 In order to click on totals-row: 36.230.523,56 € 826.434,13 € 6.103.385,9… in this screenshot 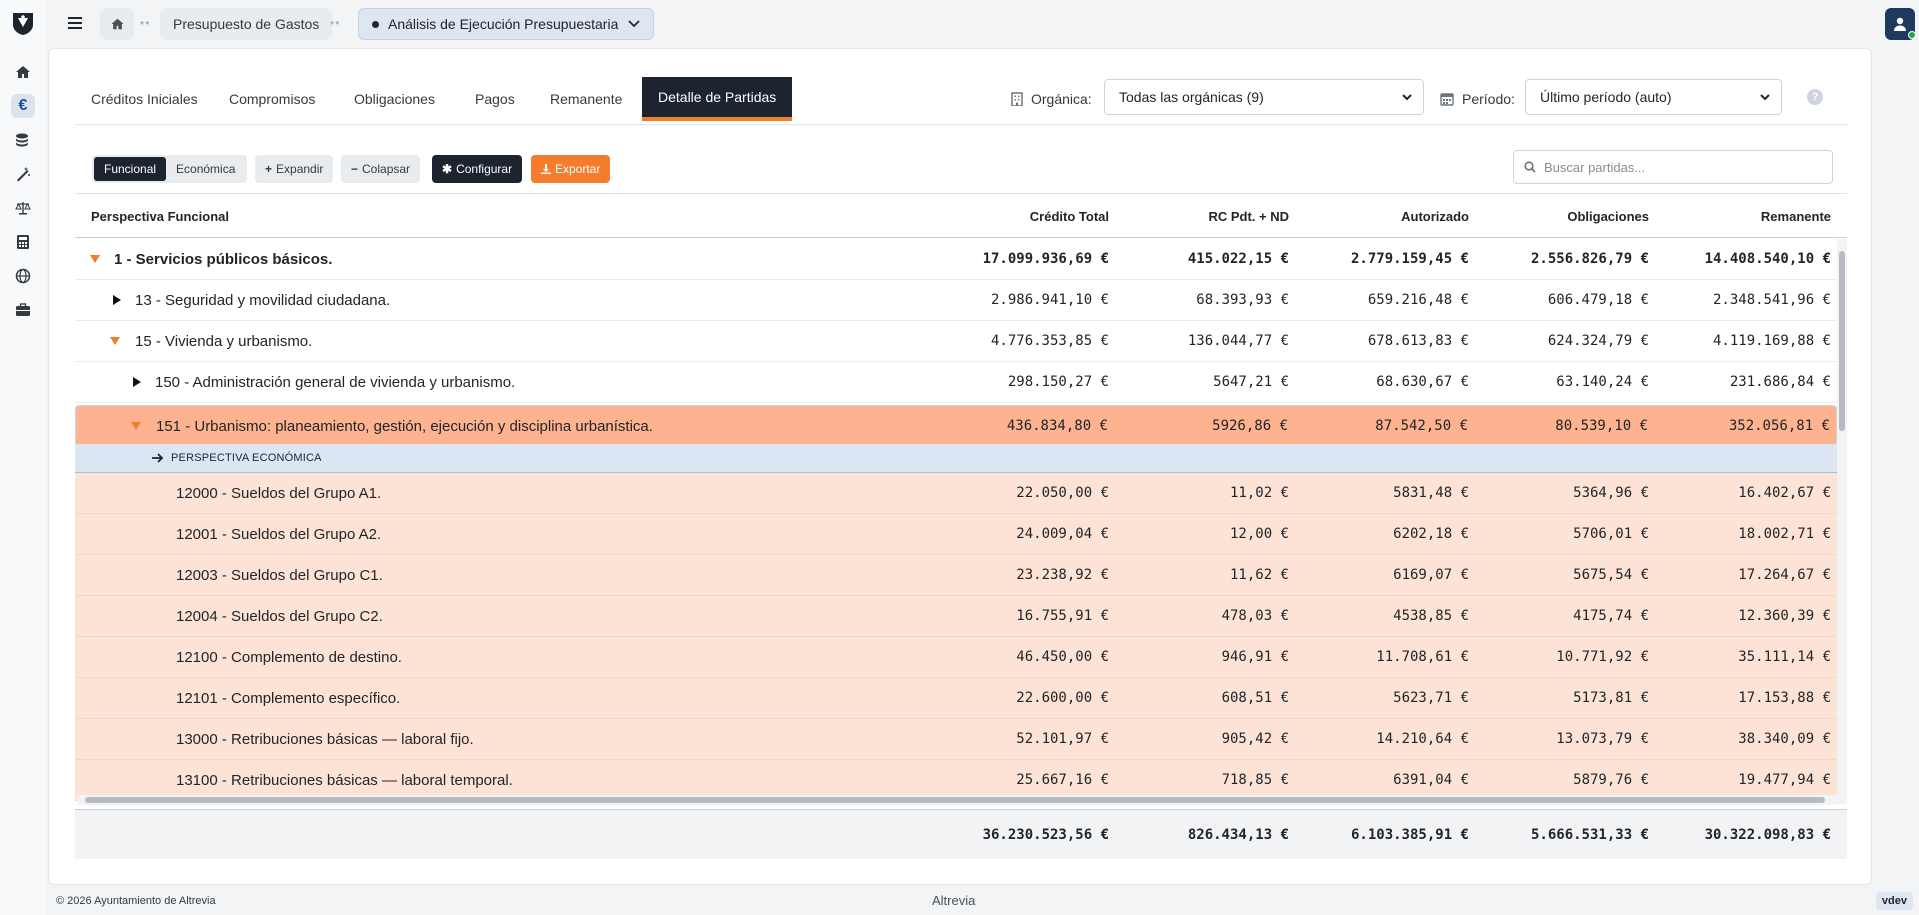, I will do `click(961, 834)`.